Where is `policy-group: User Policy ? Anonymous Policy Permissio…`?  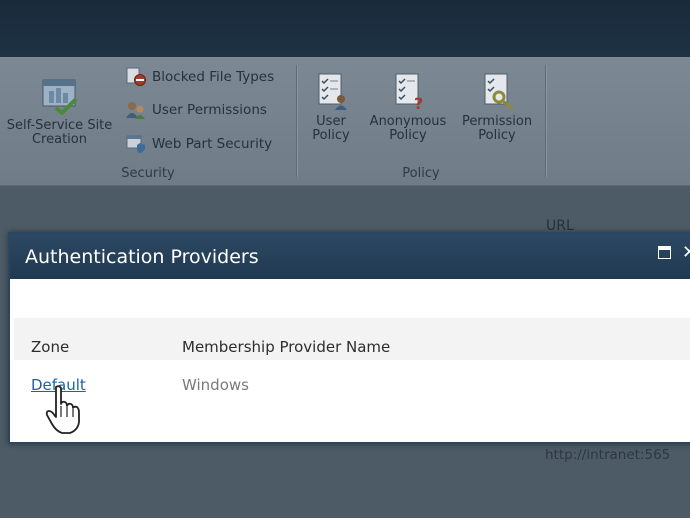
policy-group: User Policy ? Anonymous Policy Permissio… is located at coordinates (421, 121).